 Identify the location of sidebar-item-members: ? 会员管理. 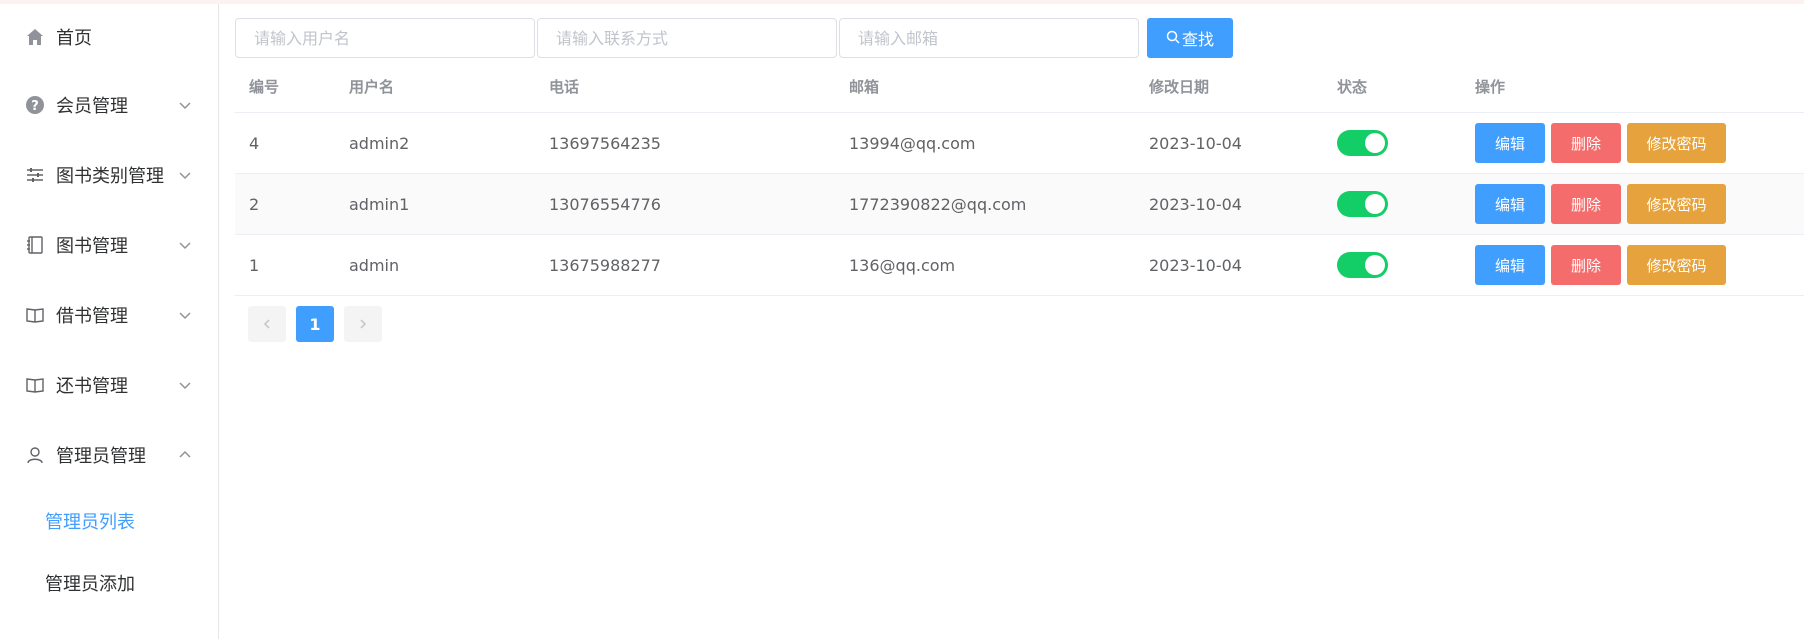
(109, 105).